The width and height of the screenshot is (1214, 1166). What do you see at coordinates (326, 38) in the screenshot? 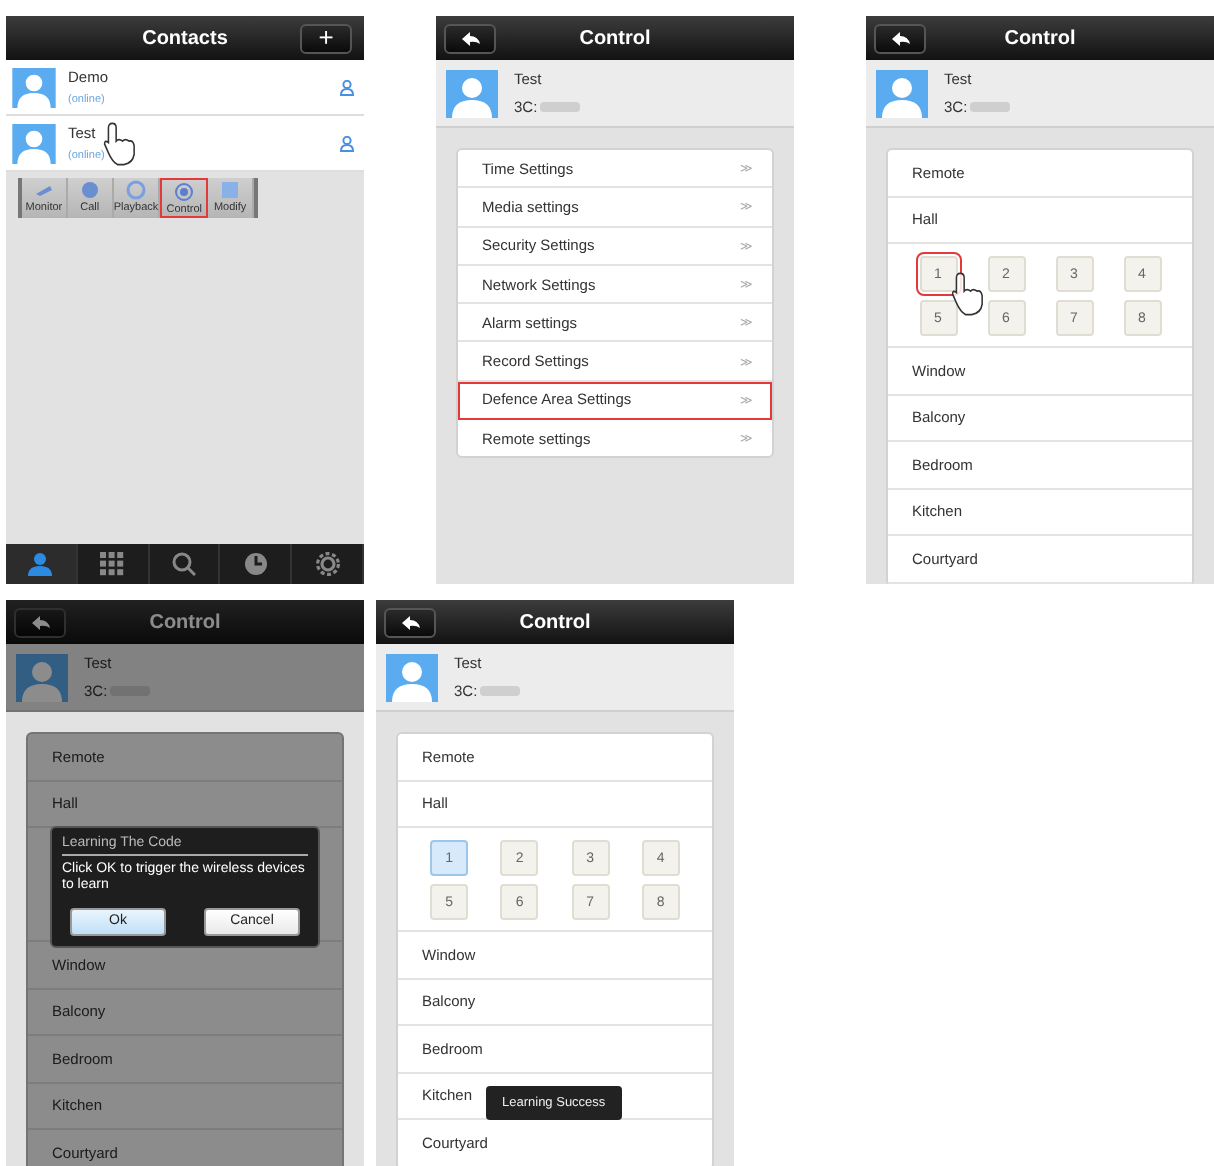
I see `add-button: +` at bounding box center [326, 38].